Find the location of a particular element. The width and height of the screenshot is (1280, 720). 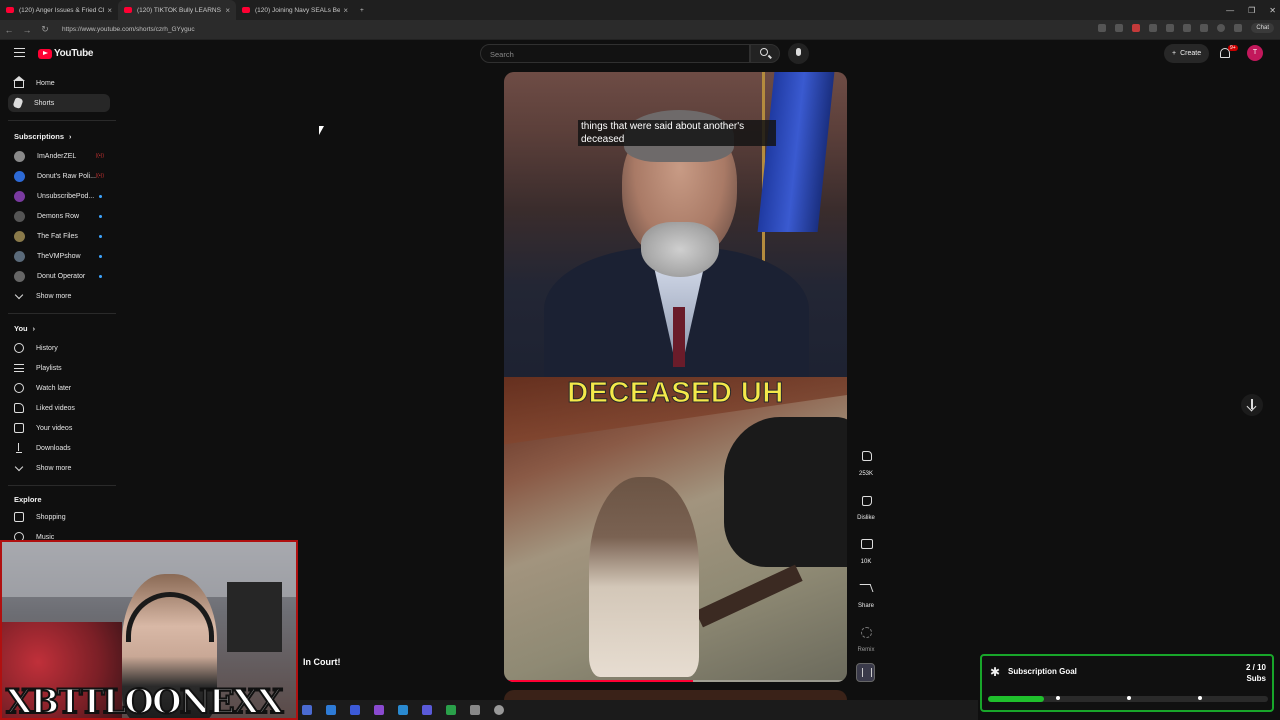

extension-icons: Chat is located at coordinates (1186, 28).